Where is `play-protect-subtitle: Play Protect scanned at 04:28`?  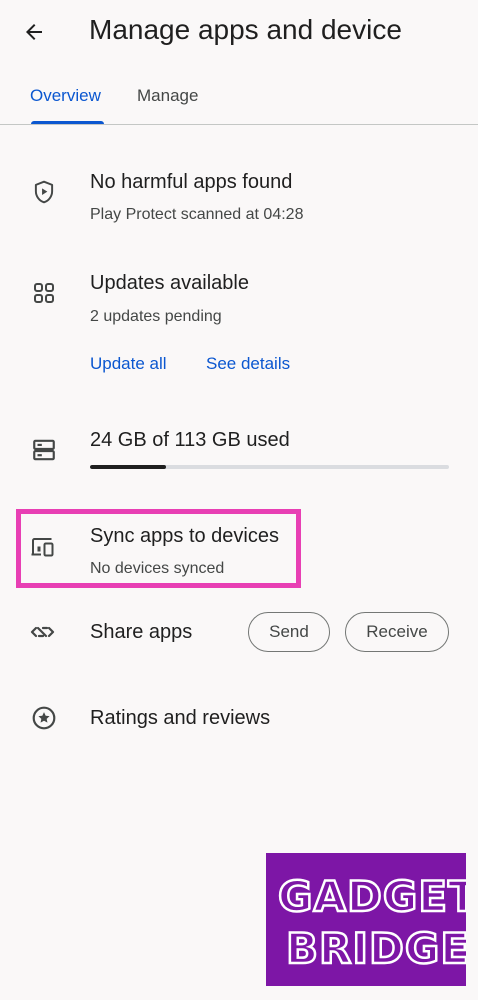
play-protect-subtitle: Play Protect scanned at 04:28 is located at coordinates (197, 214).